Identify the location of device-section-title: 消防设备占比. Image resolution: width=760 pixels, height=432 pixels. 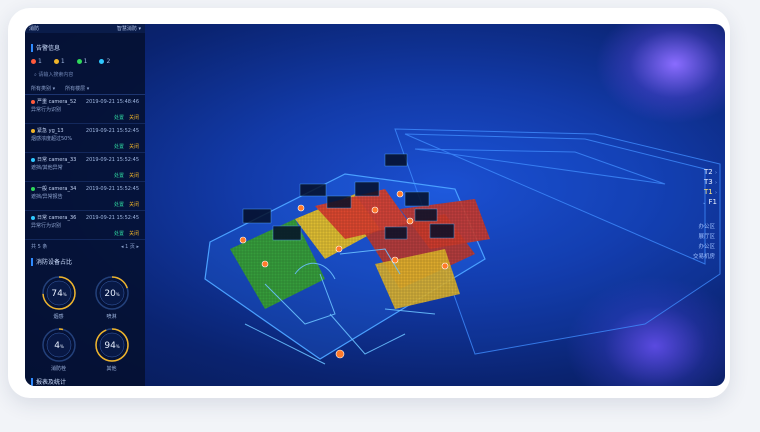
(85, 261).